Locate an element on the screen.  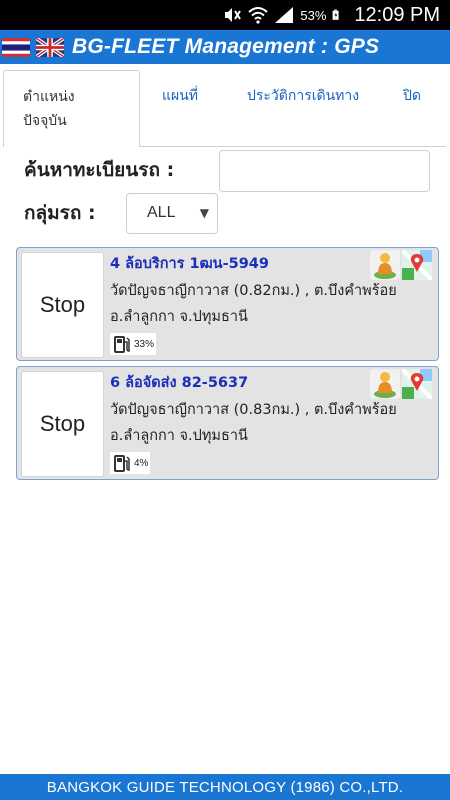
thailand-flag-icon is located at coordinates (16, 47).